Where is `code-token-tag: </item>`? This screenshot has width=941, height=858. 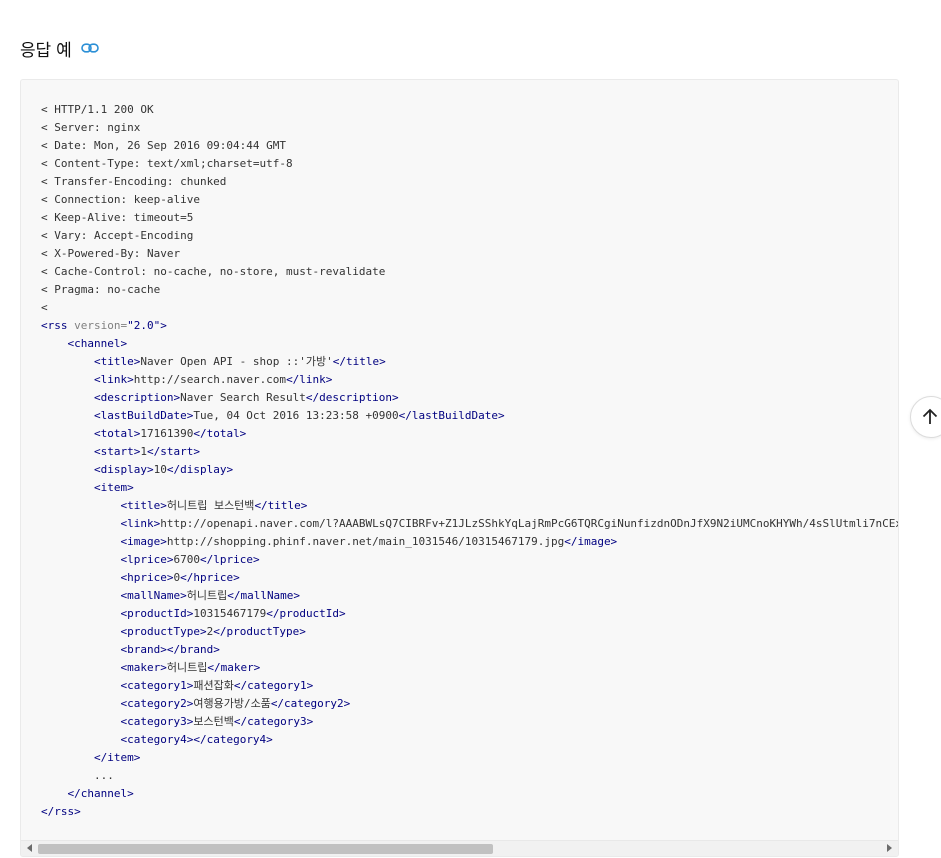
code-token-tag: </item> is located at coordinates (117, 757).